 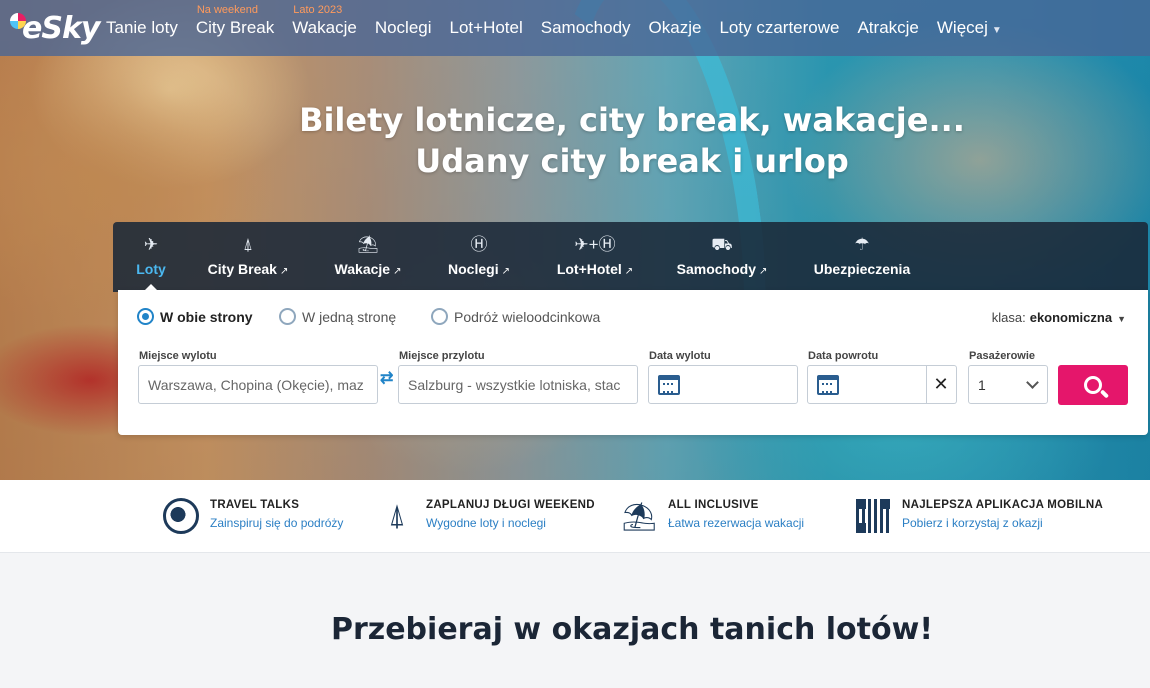 I want to click on nav-item-noclegi: Noclegi, so click(x=403, y=28).